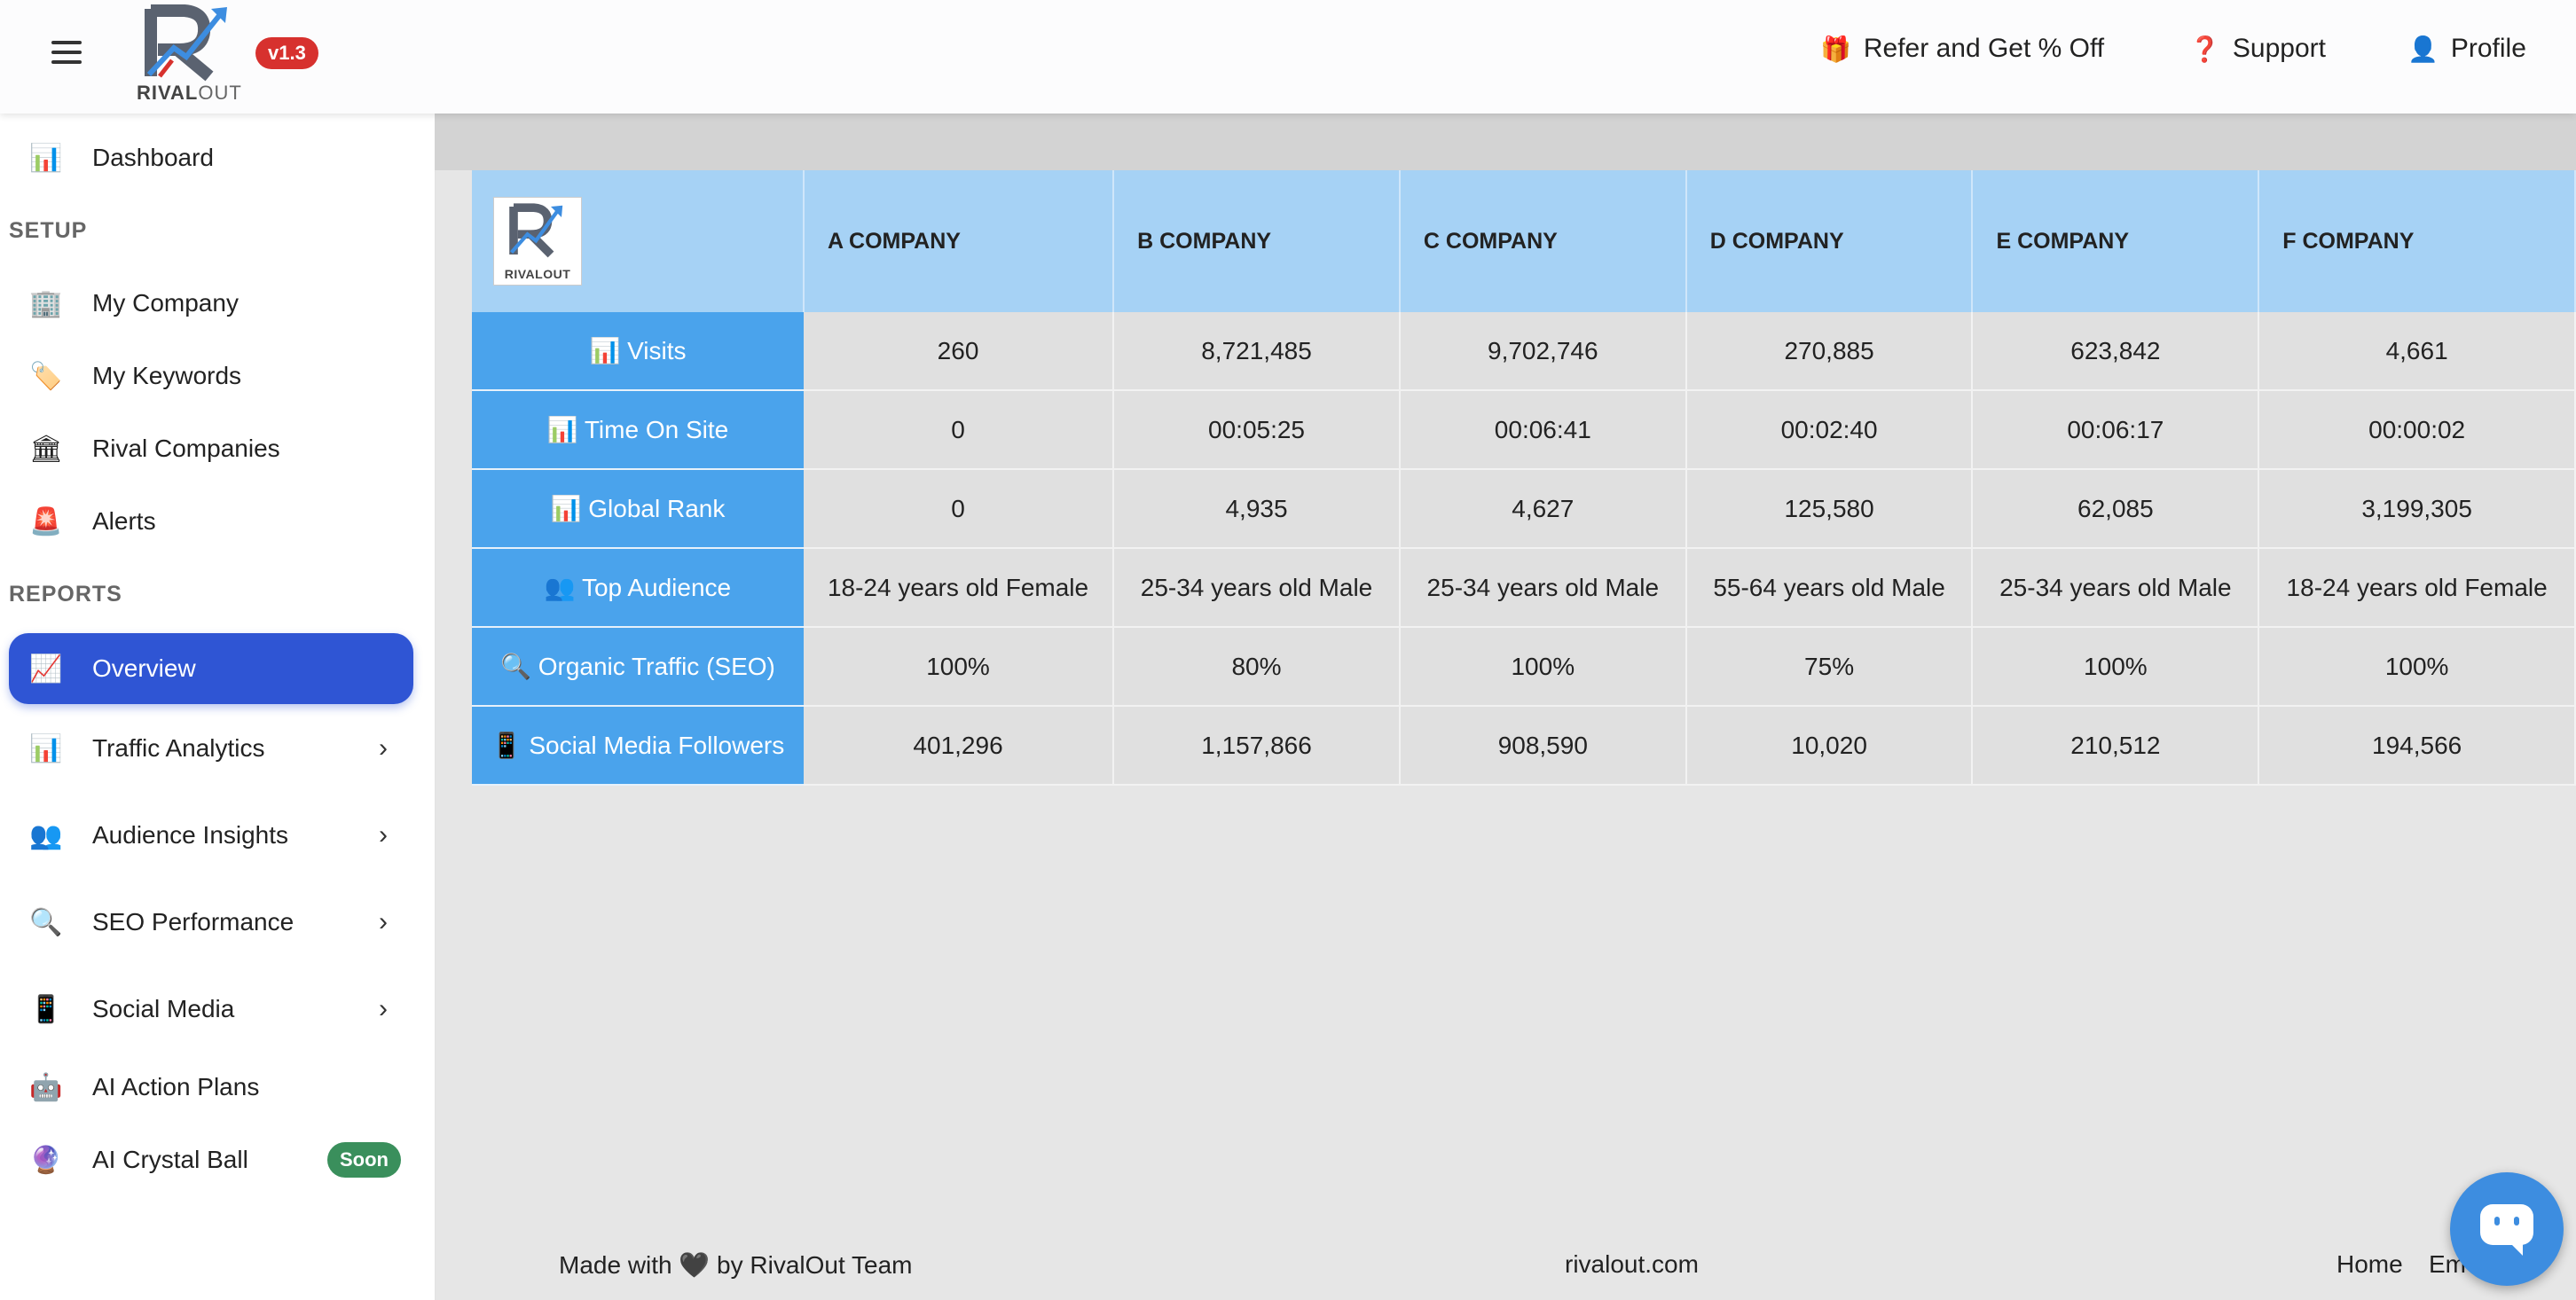 The width and height of the screenshot is (2576, 1300). Describe the element at coordinates (1543, 430) in the screenshot. I see `table-cell: 00:06:41` at that location.